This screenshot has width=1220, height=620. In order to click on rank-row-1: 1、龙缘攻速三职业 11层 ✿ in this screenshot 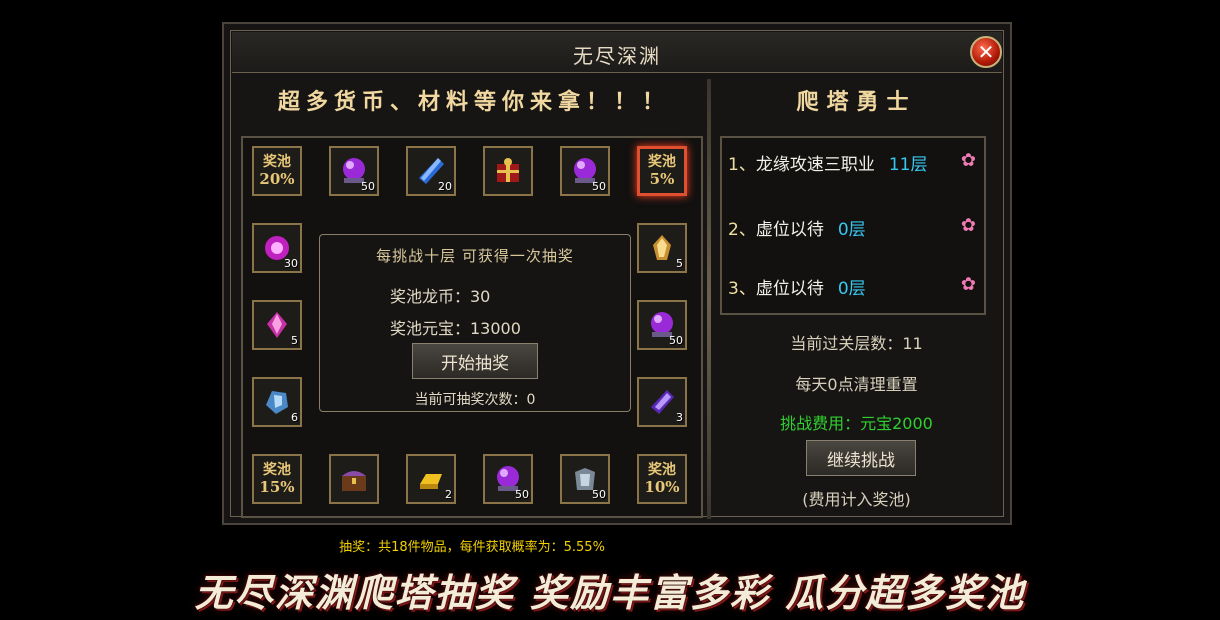, I will do `click(853, 162)`.